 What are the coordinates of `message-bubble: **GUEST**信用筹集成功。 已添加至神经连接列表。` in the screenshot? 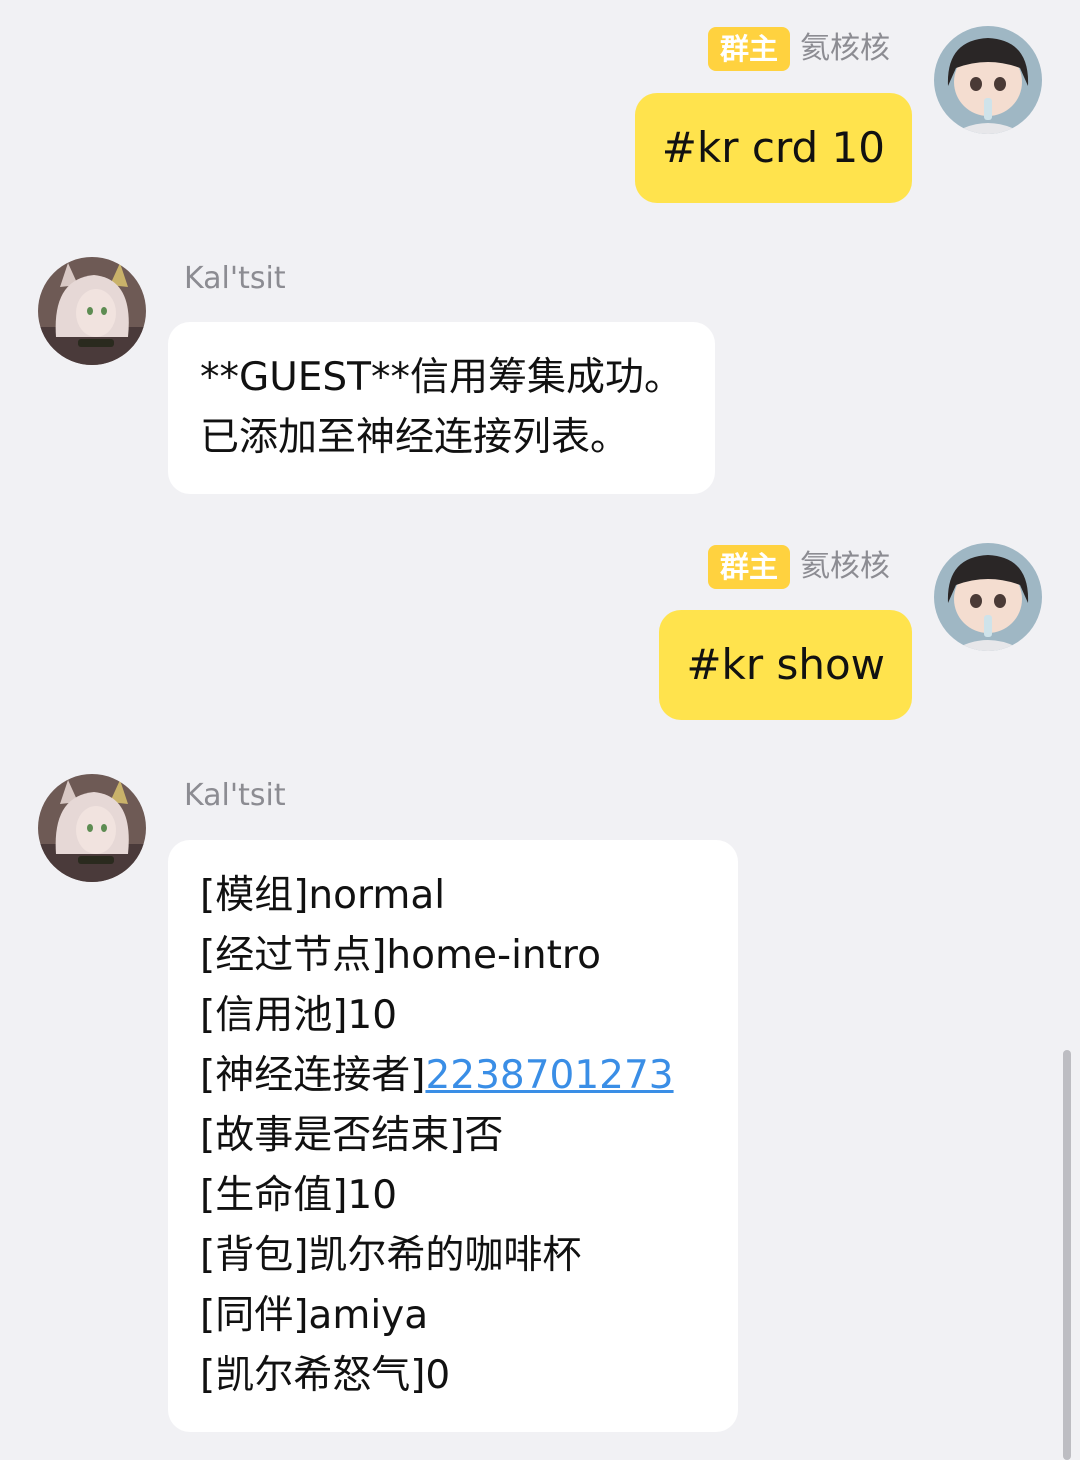 It's located at (441, 408).